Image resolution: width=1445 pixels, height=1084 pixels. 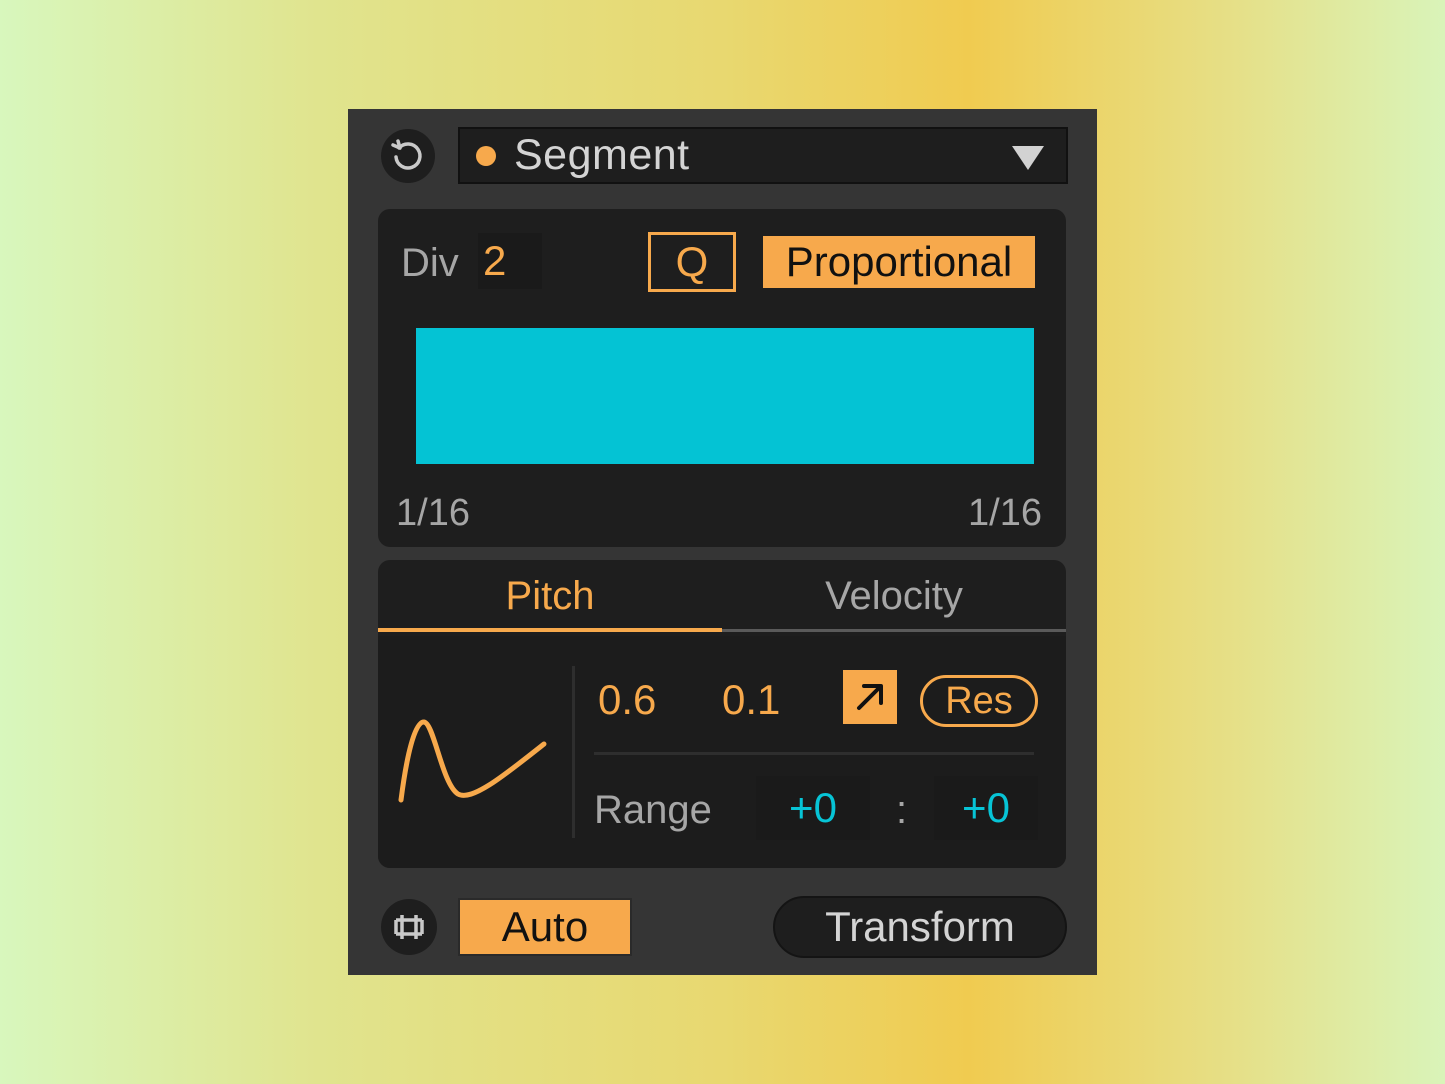 What do you see at coordinates (692, 262) in the screenshot?
I see `quantize-toggle: Q` at bounding box center [692, 262].